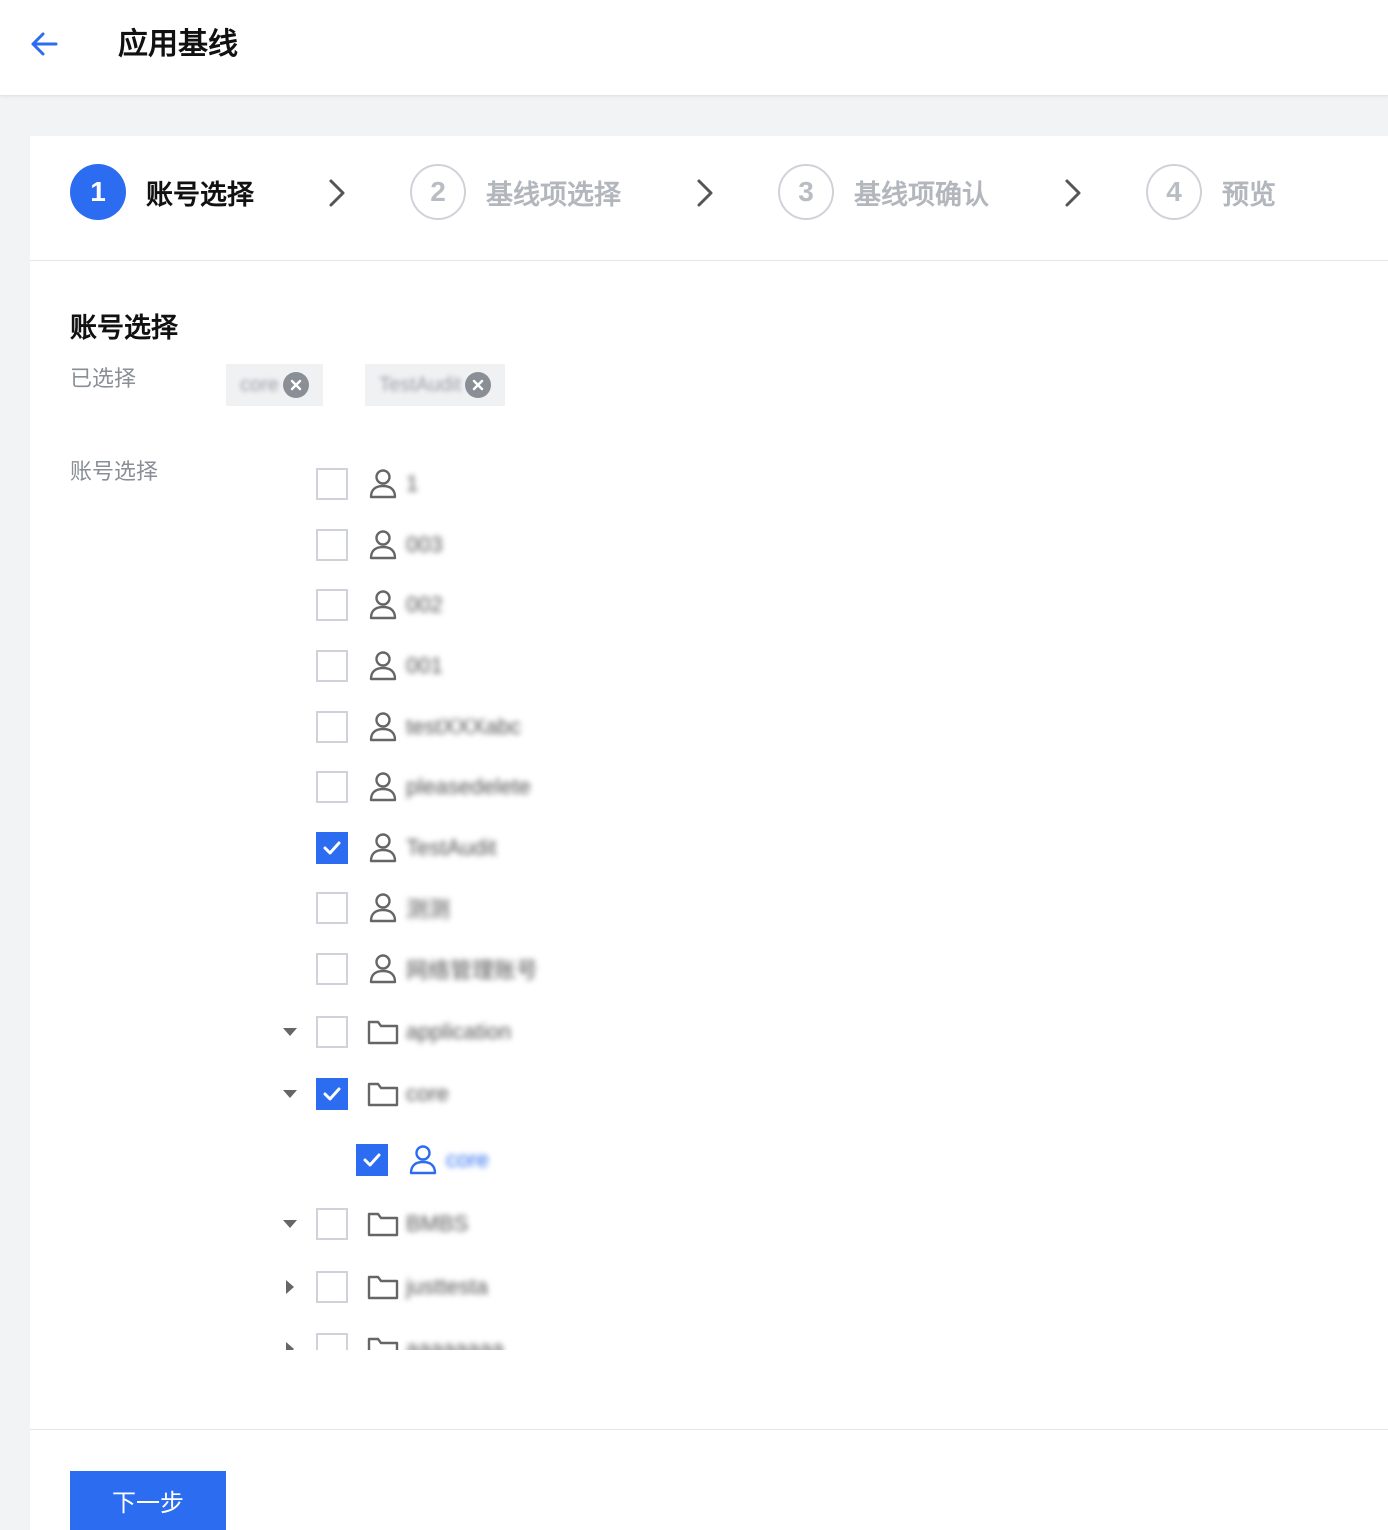 The image size is (1388, 1530). Describe the element at coordinates (98, 192) in the screenshot. I see `step-number: 1` at that location.